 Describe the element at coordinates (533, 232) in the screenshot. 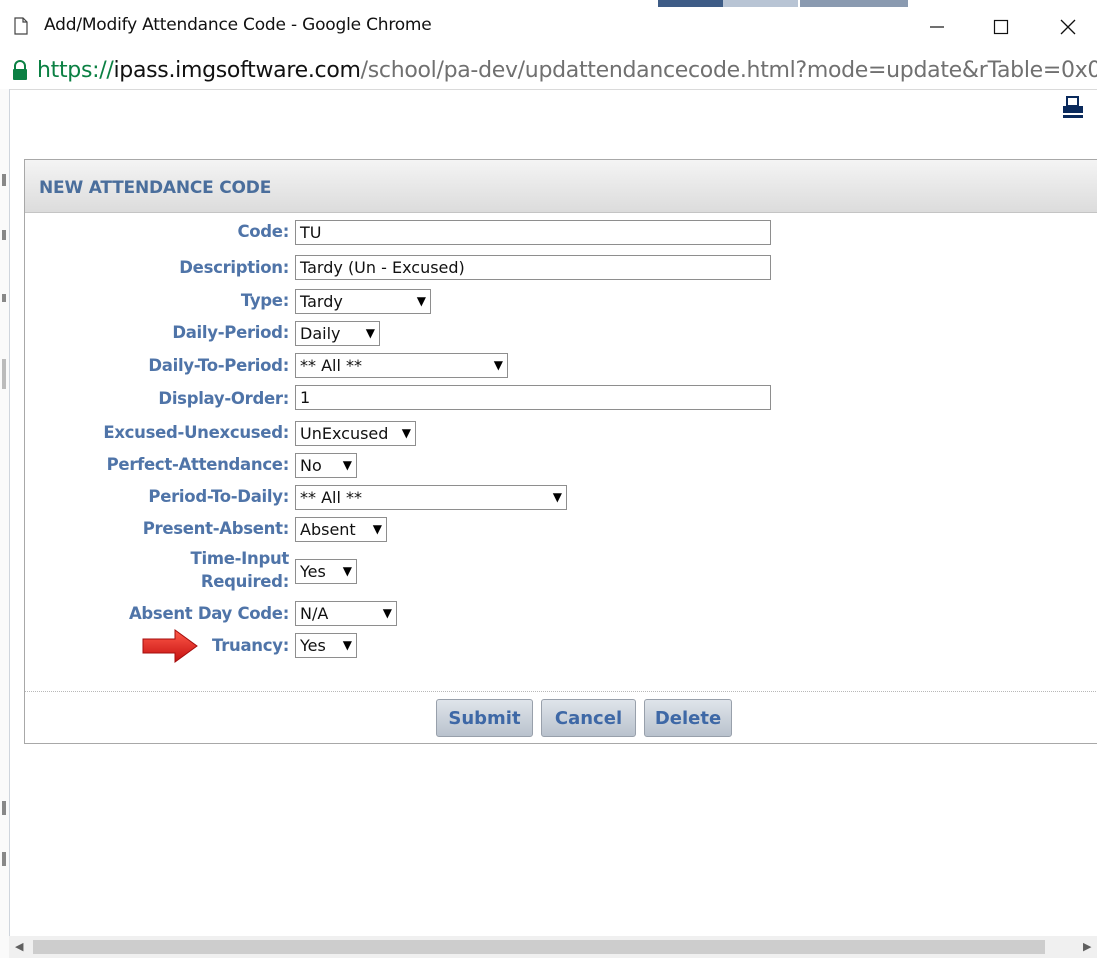

I see `code-input: TU` at that location.